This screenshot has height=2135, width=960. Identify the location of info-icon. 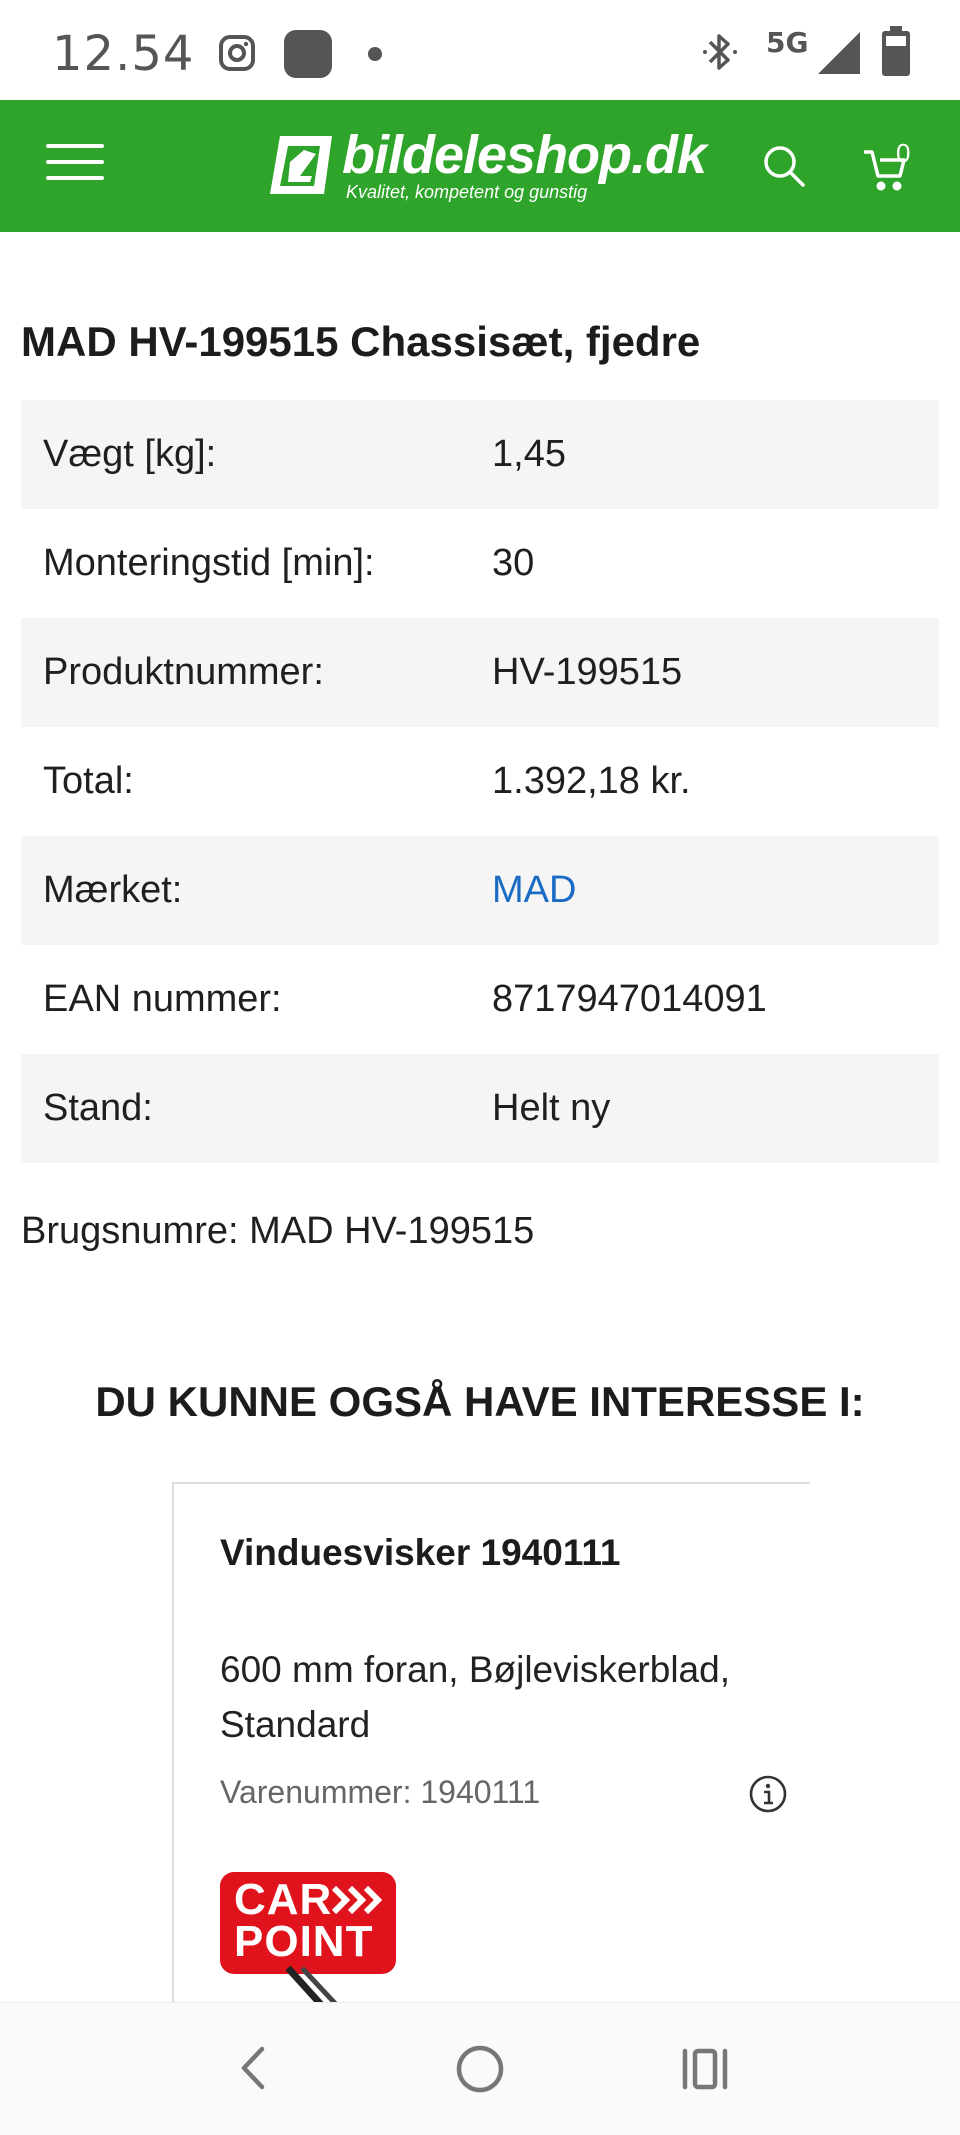
(768, 1794).